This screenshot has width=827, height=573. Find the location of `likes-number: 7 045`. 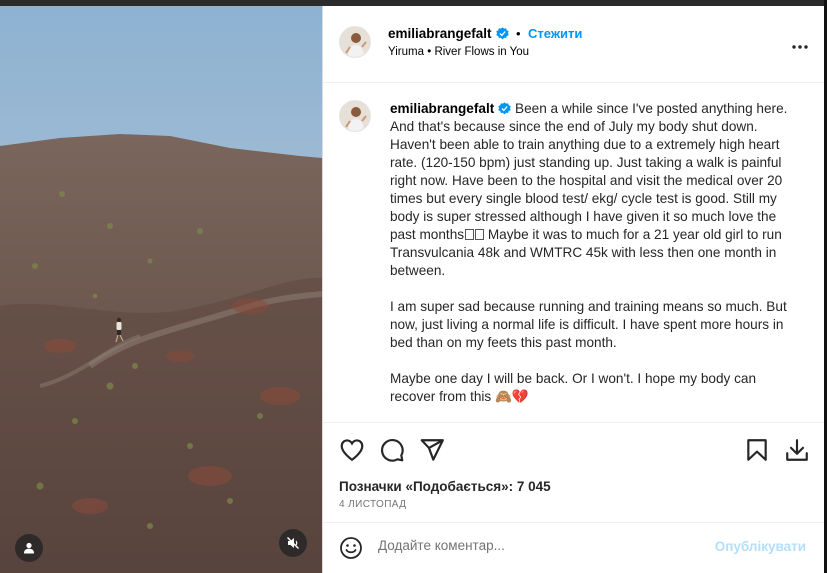

likes-number: 7 045 is located at coordinates (533, 486).